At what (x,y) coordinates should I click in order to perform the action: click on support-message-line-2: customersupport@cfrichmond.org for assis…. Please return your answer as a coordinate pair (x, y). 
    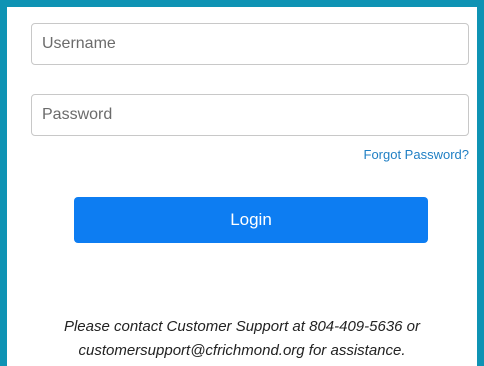
    Looking at the image, I should click on (242, 350).